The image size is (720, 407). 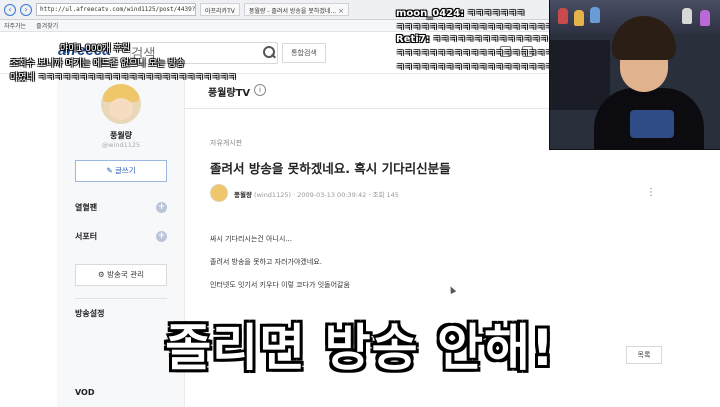 I want to click on post-body-line: 인터넷도 잇기서 키우다 이렇 코다가 잇돌어갈움, so click(x=280, y=285).